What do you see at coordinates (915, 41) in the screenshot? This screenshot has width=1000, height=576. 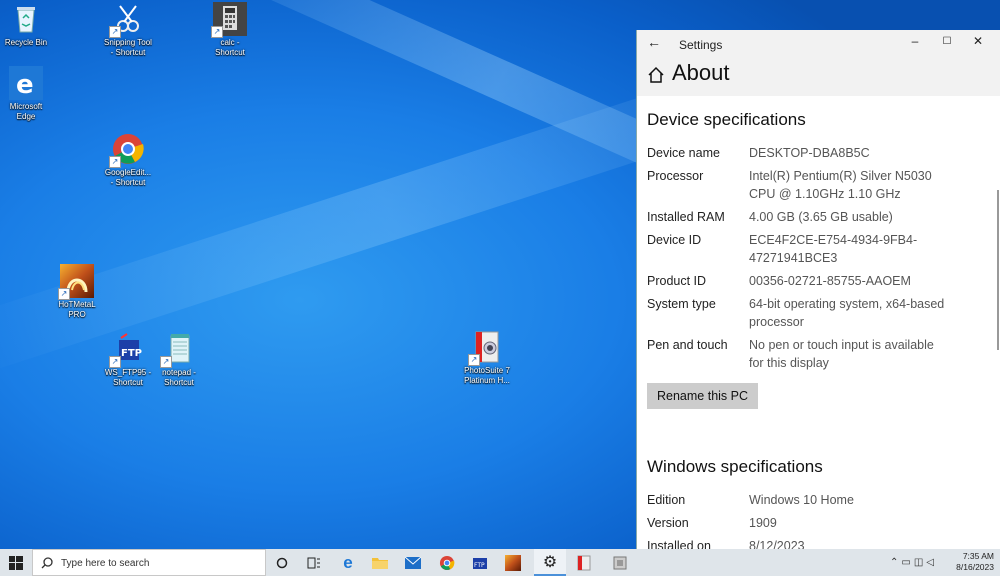 I see `minimize-icon: –` at bounding box center [915, 41].